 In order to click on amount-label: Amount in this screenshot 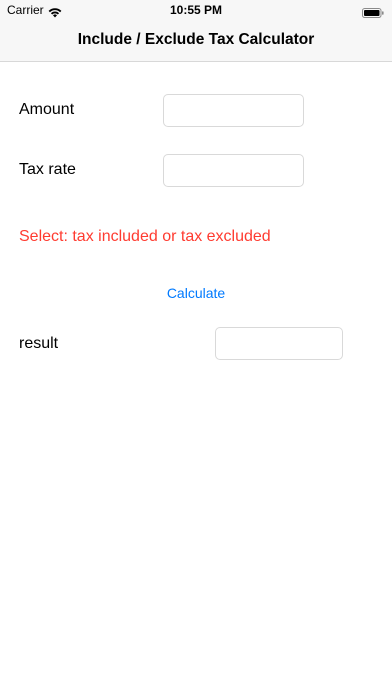, I will do `click(47, 109)`.